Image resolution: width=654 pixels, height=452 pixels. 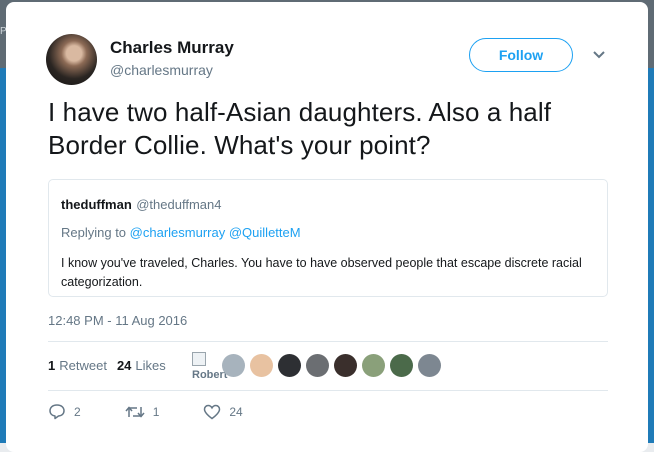 I want to click on reply-count: 2, so click(x=77, y=411).